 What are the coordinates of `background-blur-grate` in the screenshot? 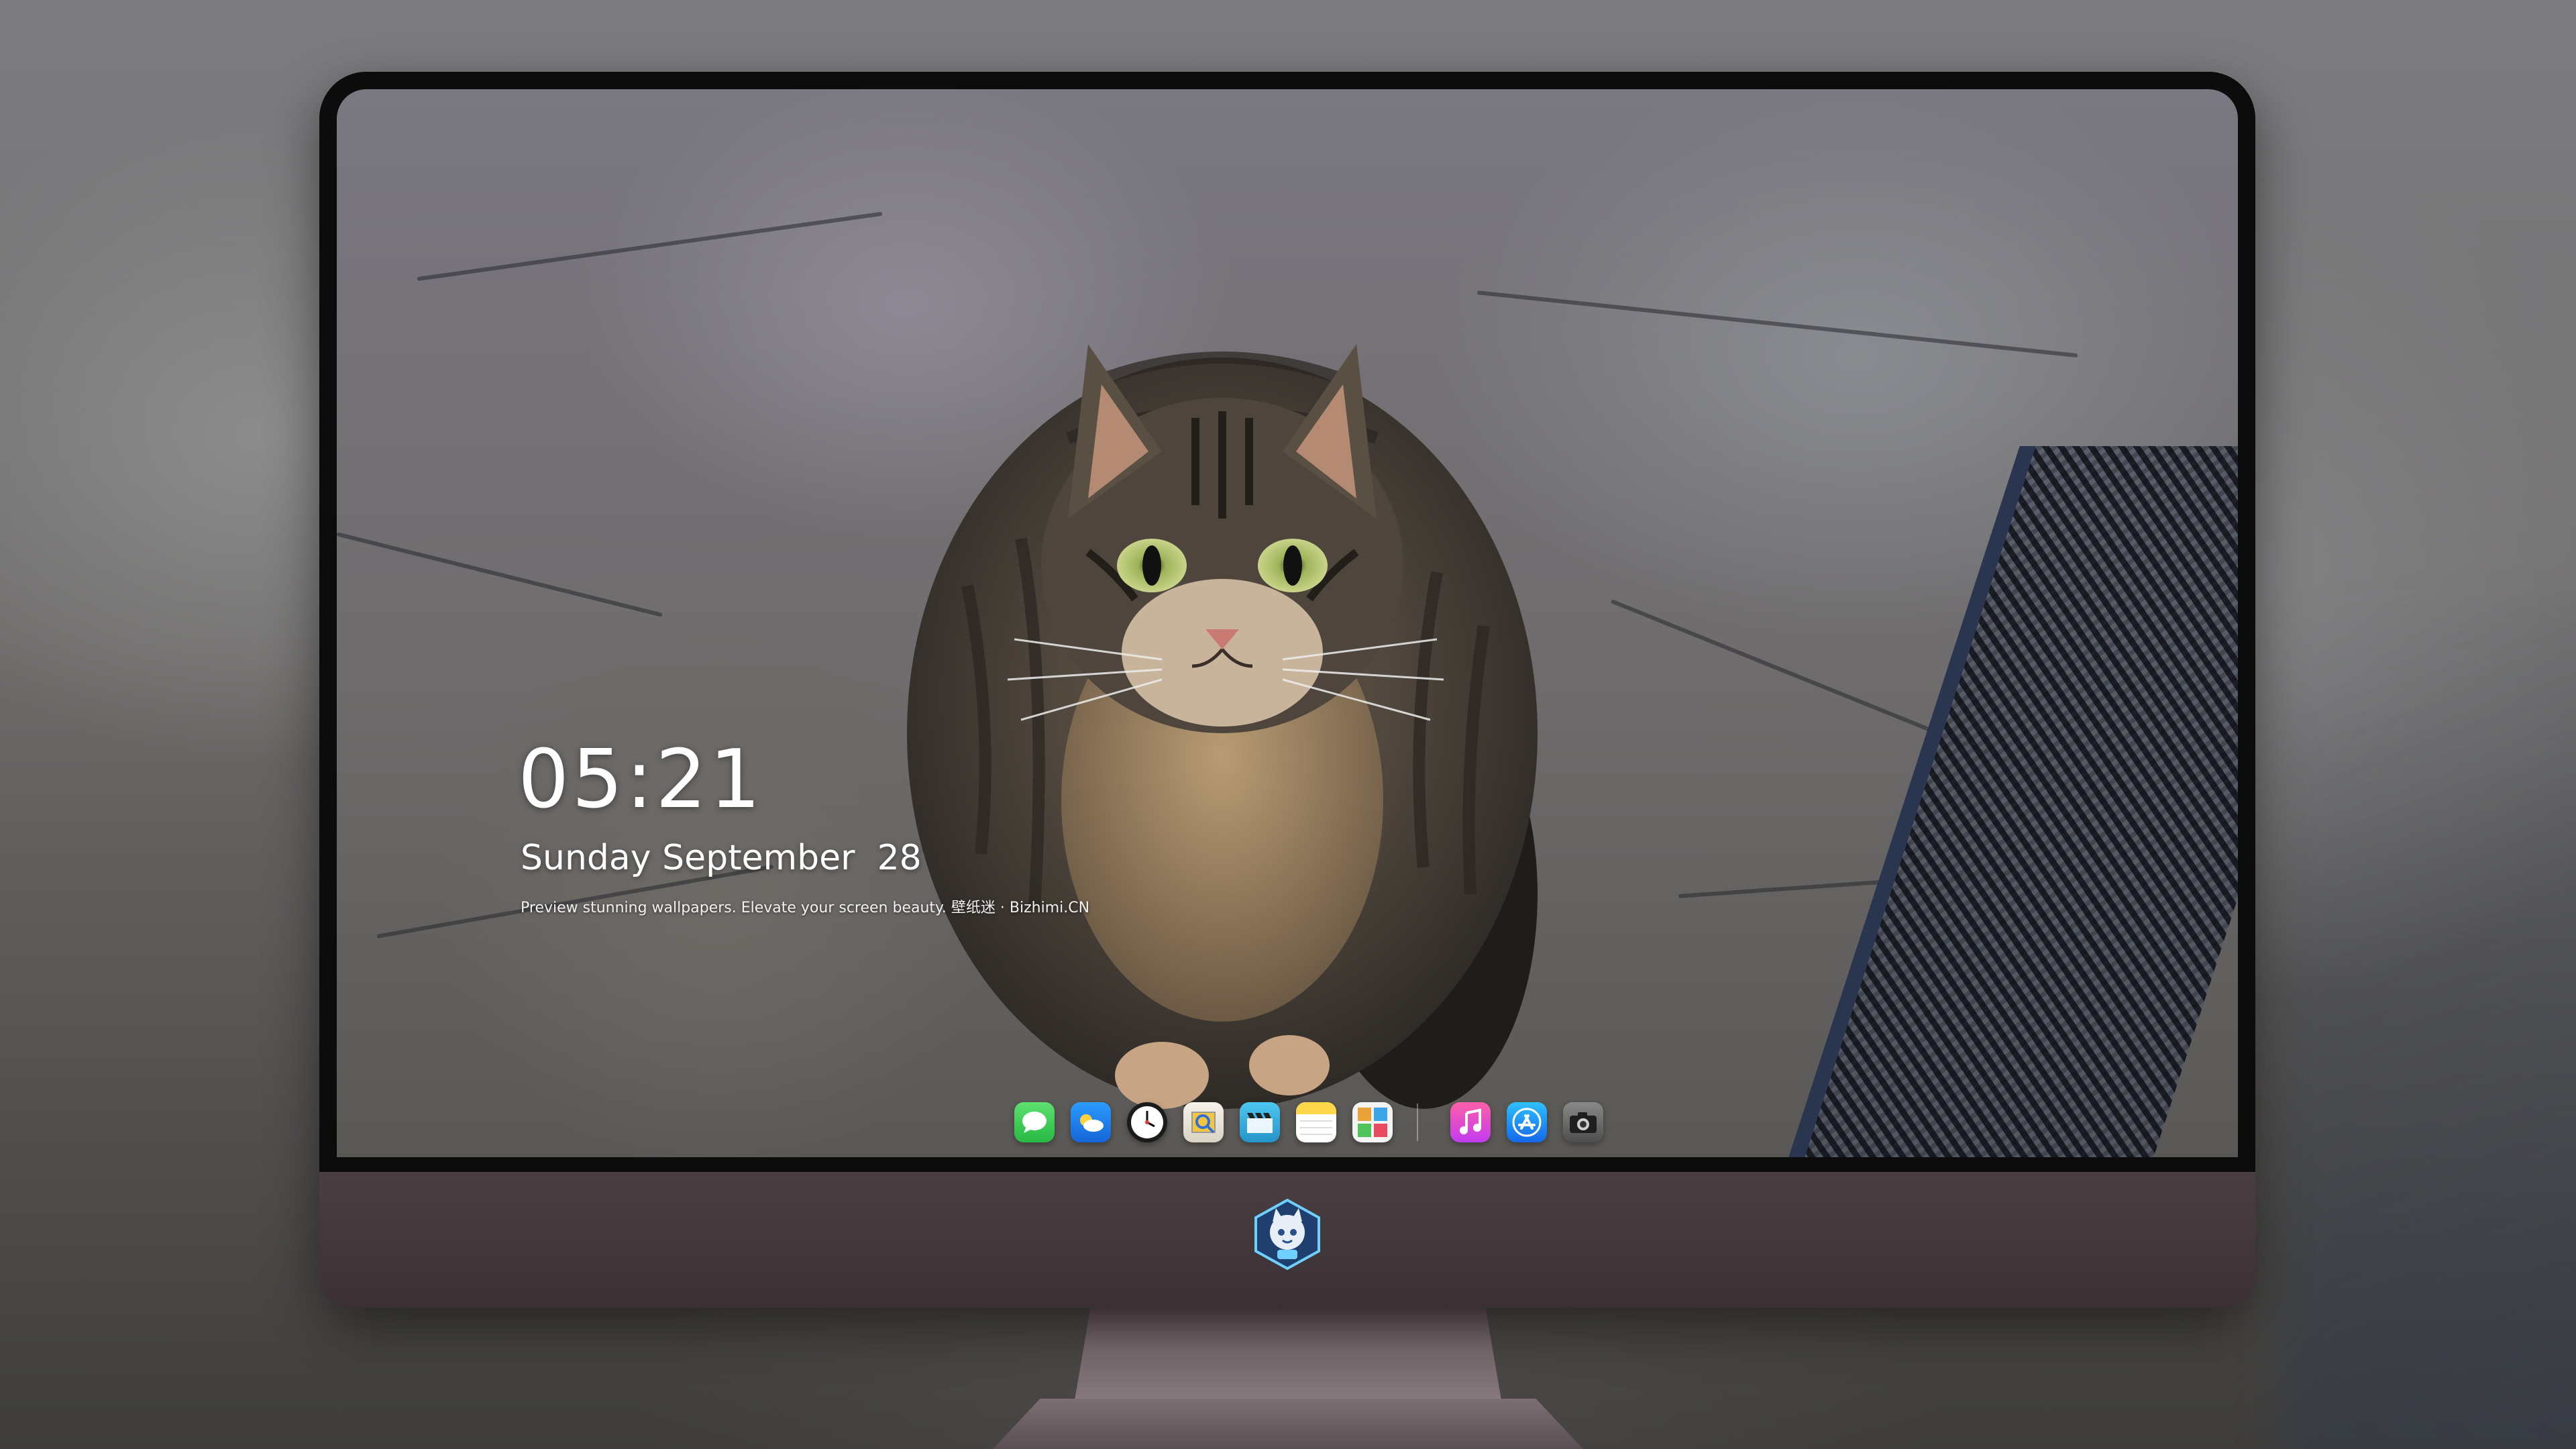 It's located at (2428, 1026).